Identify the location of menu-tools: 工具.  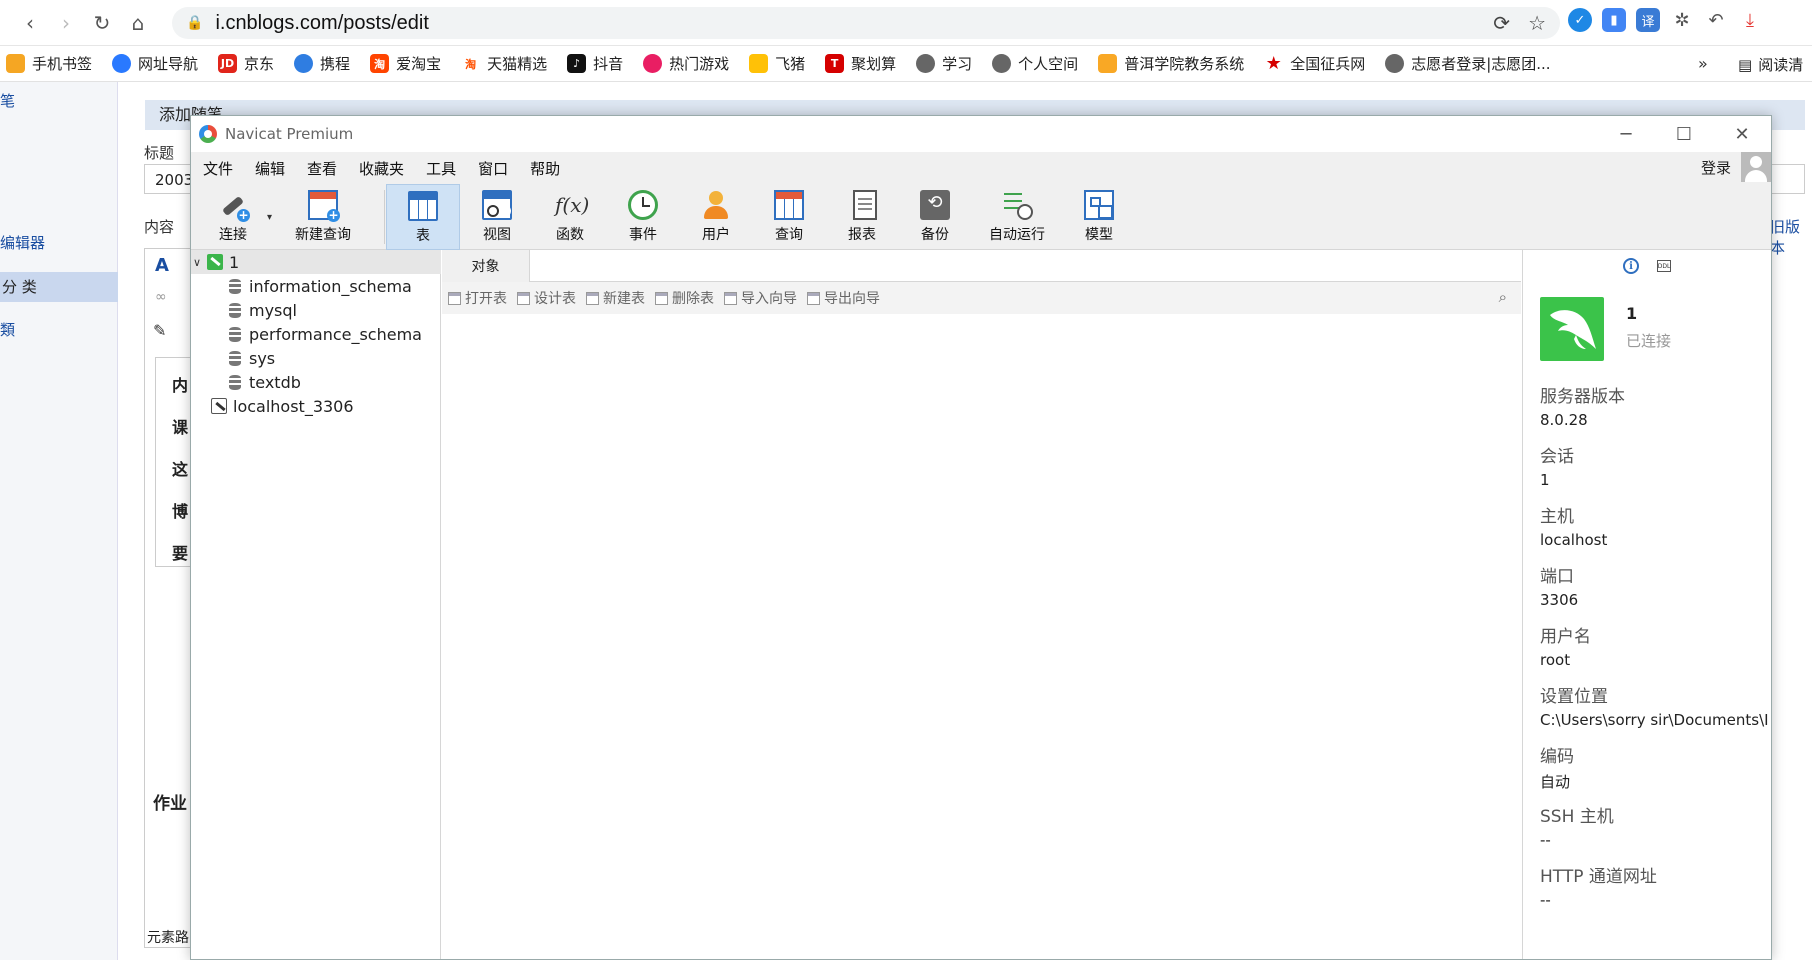
(446, 168).